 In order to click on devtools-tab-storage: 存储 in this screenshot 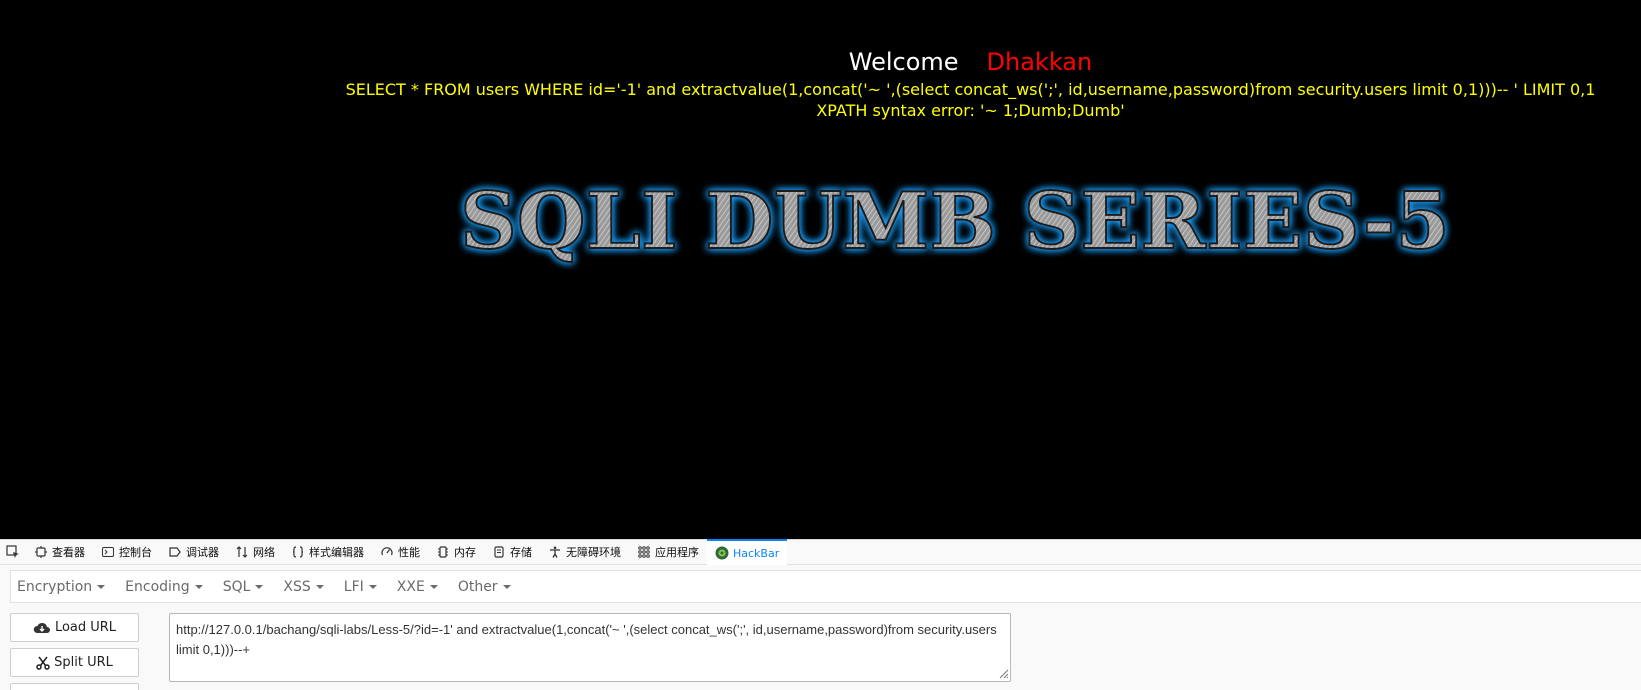, I will do `click(512, 552)`.